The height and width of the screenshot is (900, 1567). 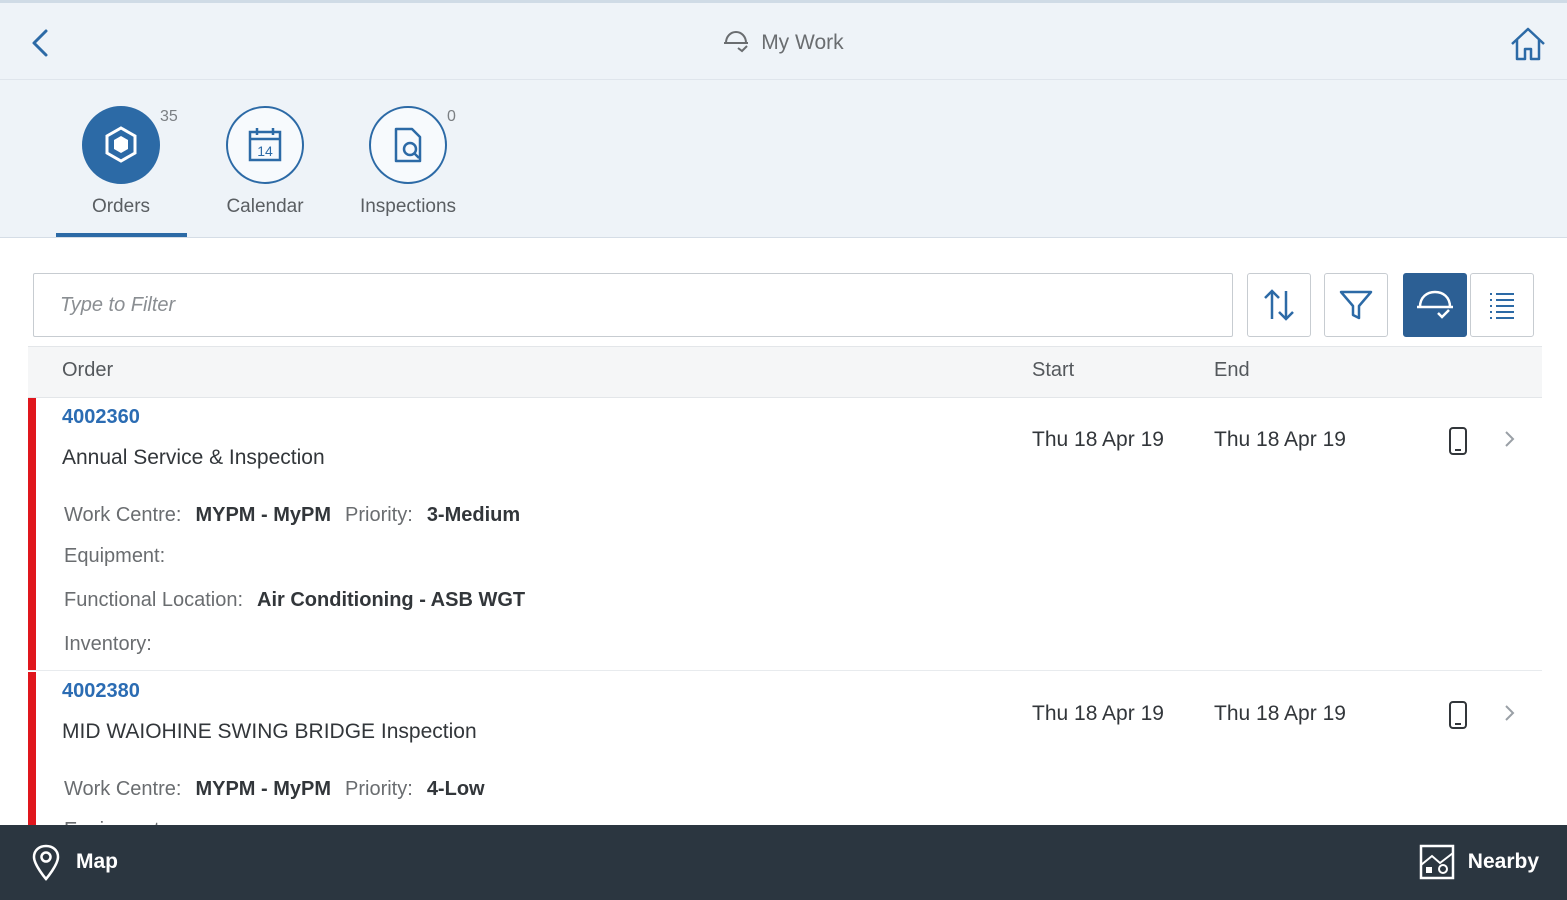 I want to click on list-view-button, so click(x=1502, y=305).